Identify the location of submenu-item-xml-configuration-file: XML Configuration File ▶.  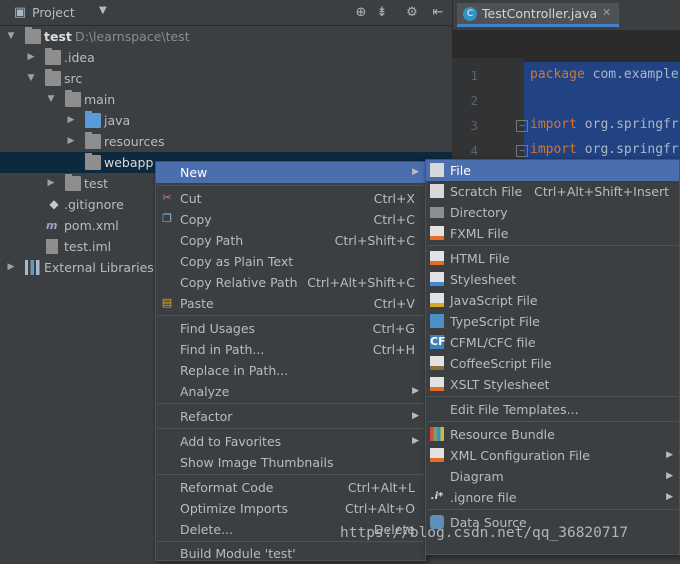
(552, 455).